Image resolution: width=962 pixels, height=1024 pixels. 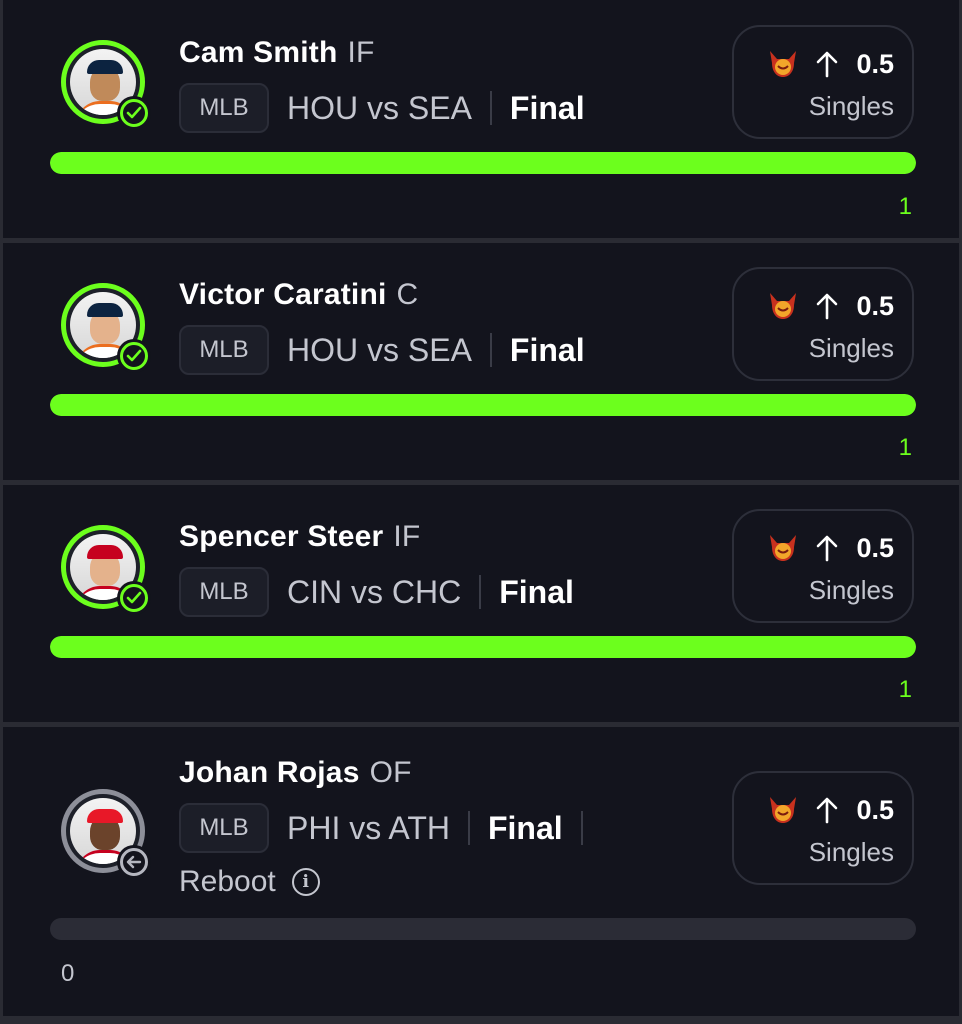 What do you see at coordinates (305, 882) in the screenshot?
I see `info-icon: i` at bounding box center [305, 882].